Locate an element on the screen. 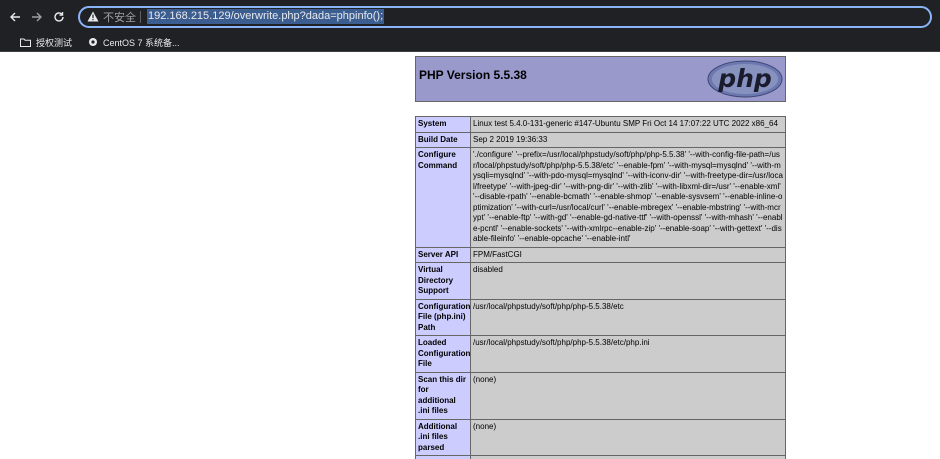 The width and height of the screenshot is (940, 459). row-key: Configuration File (php.ini) Path is located at coordinates (443, 317).